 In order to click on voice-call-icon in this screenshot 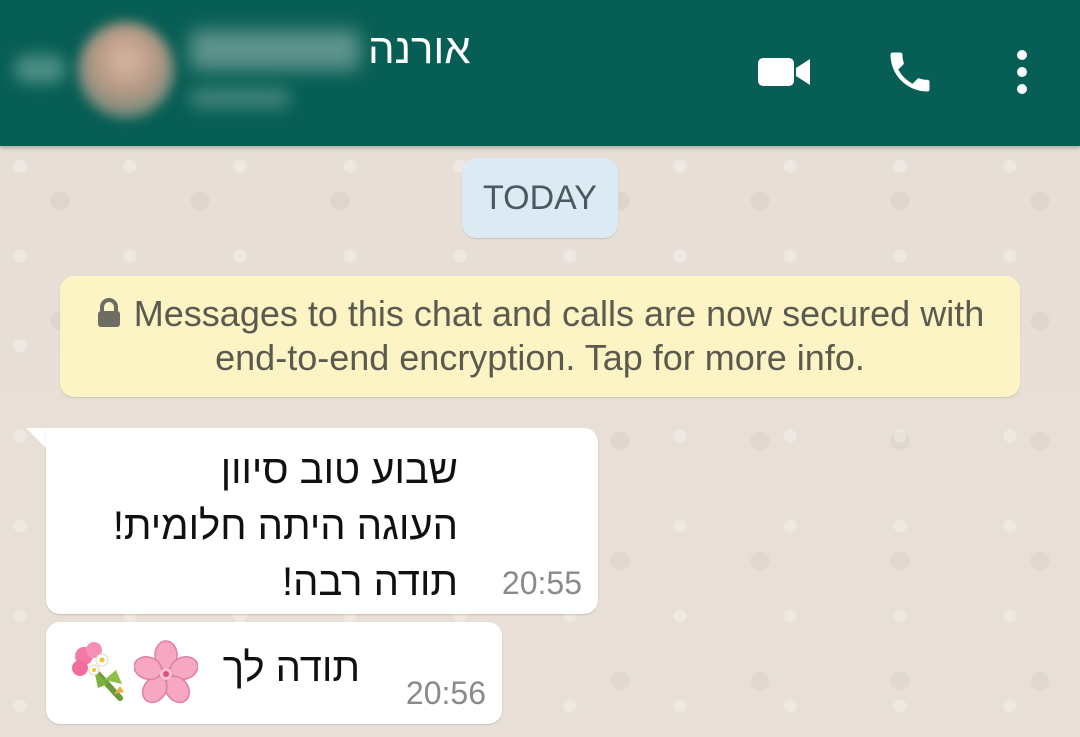, I will do `click(910, 72)`.